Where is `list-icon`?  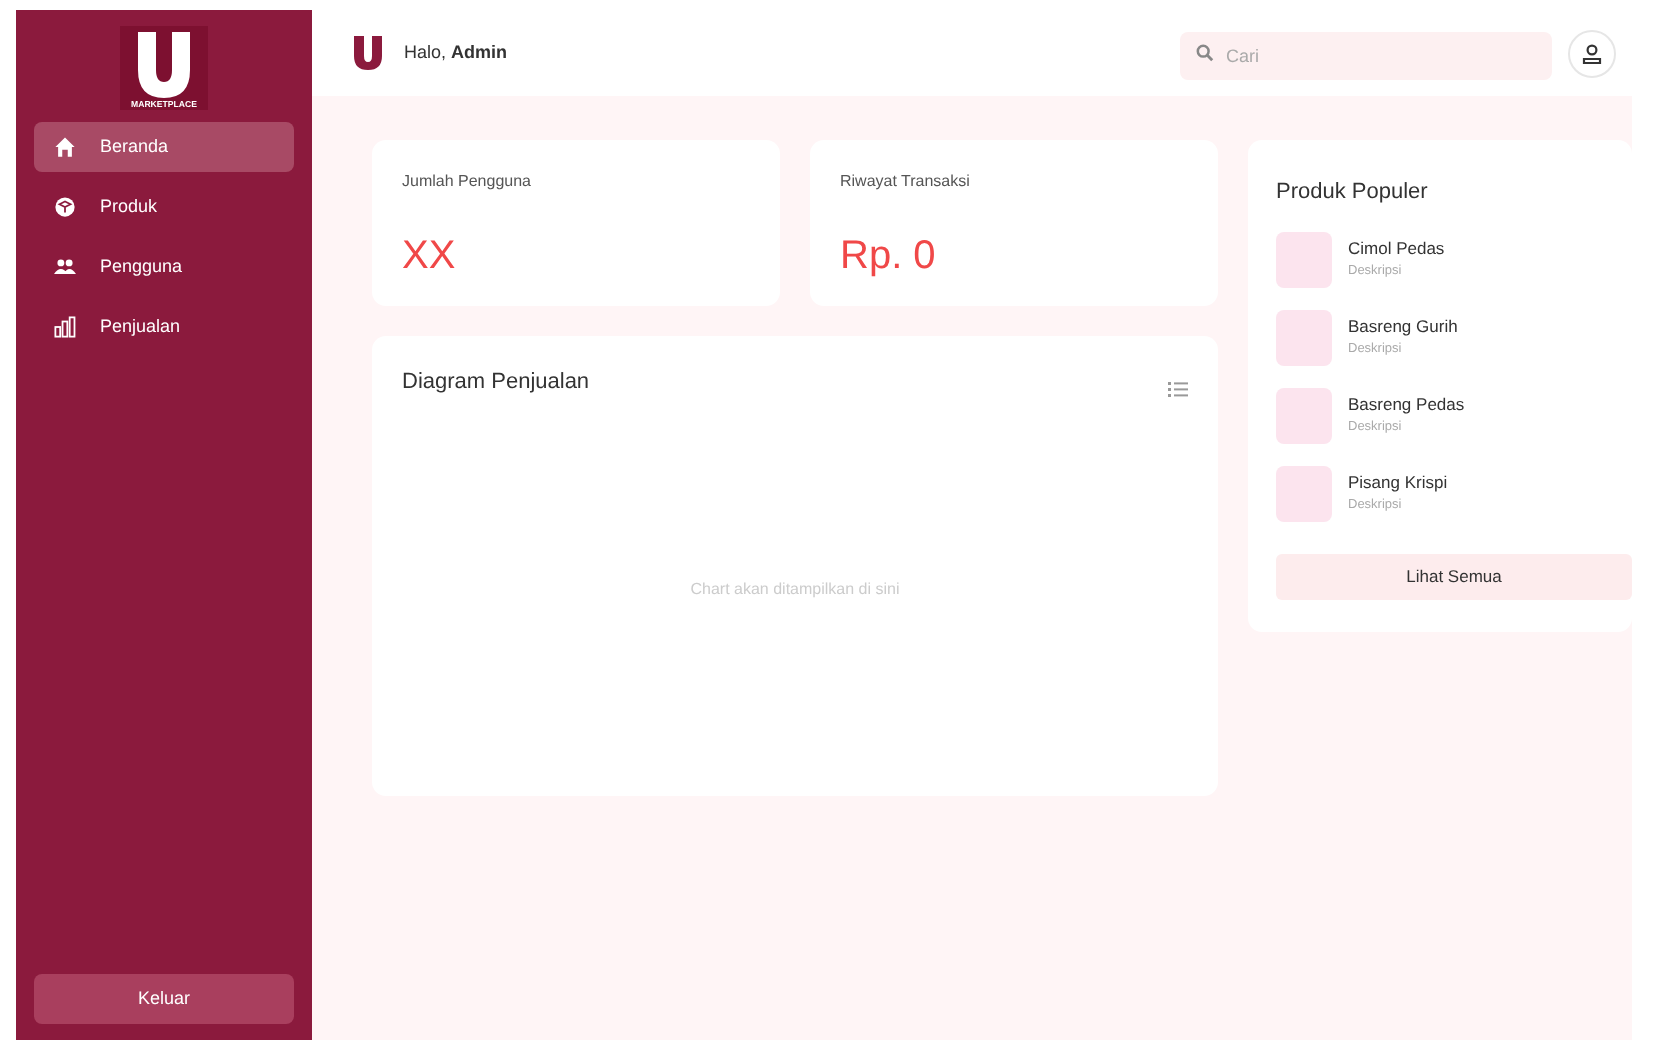 list-icon is located at coordinates (1178, 389).